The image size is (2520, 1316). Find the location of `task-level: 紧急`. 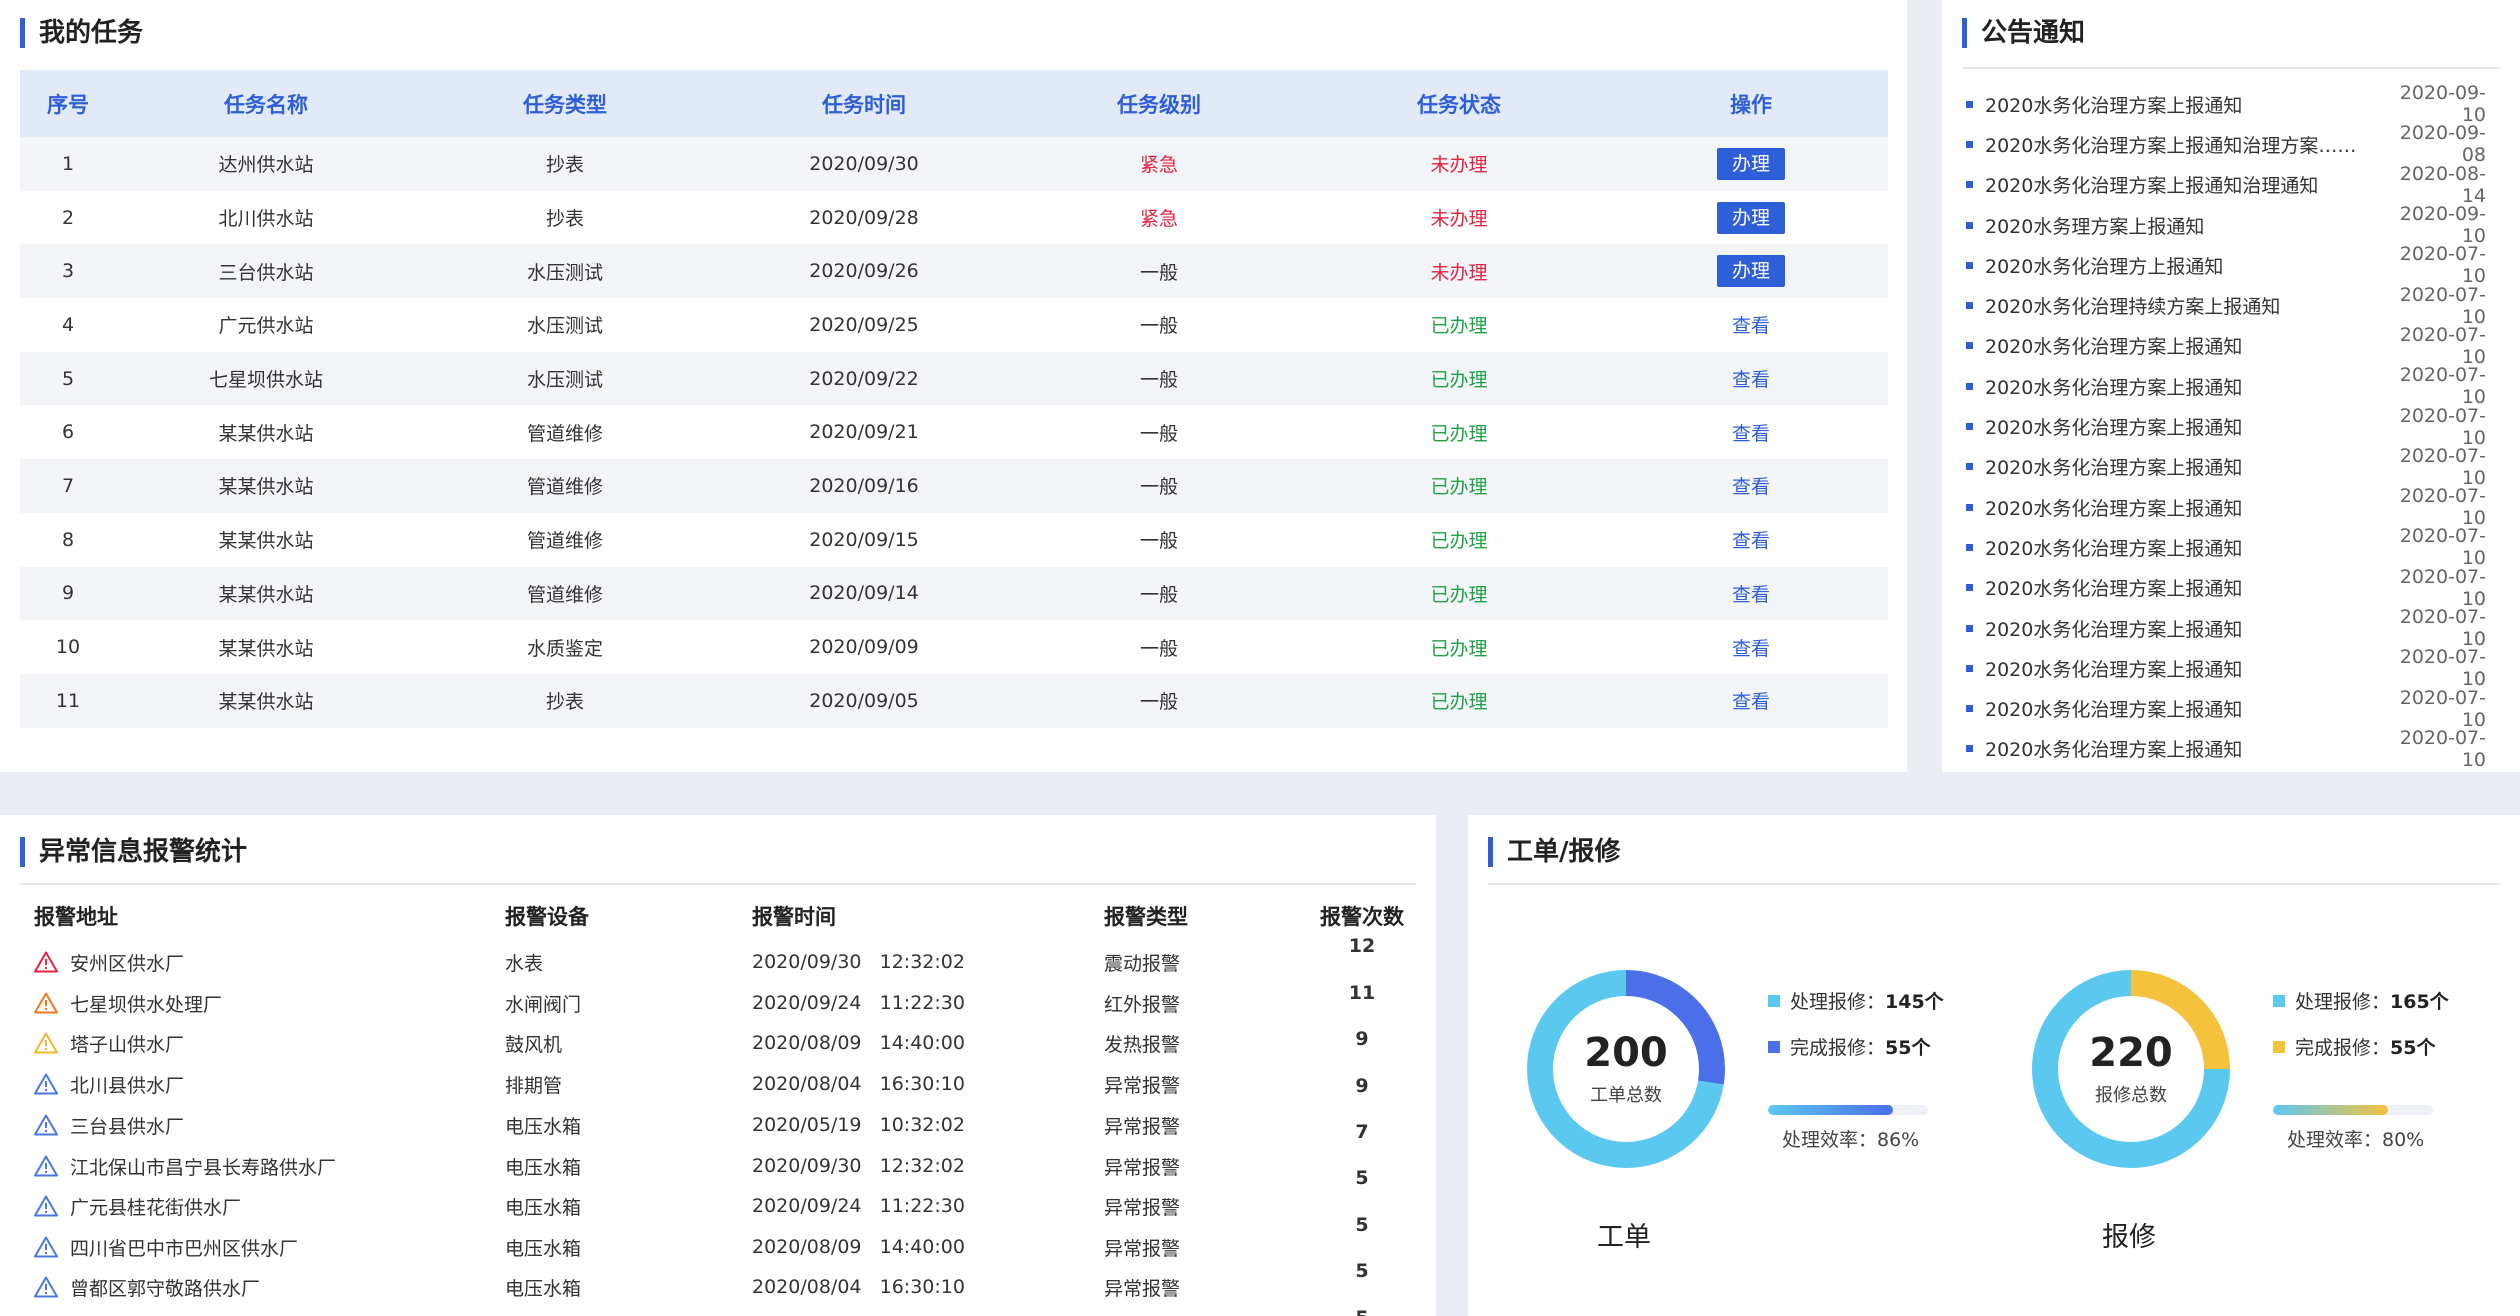

task-level: 紧急 is located at coordinates (1158, 165).